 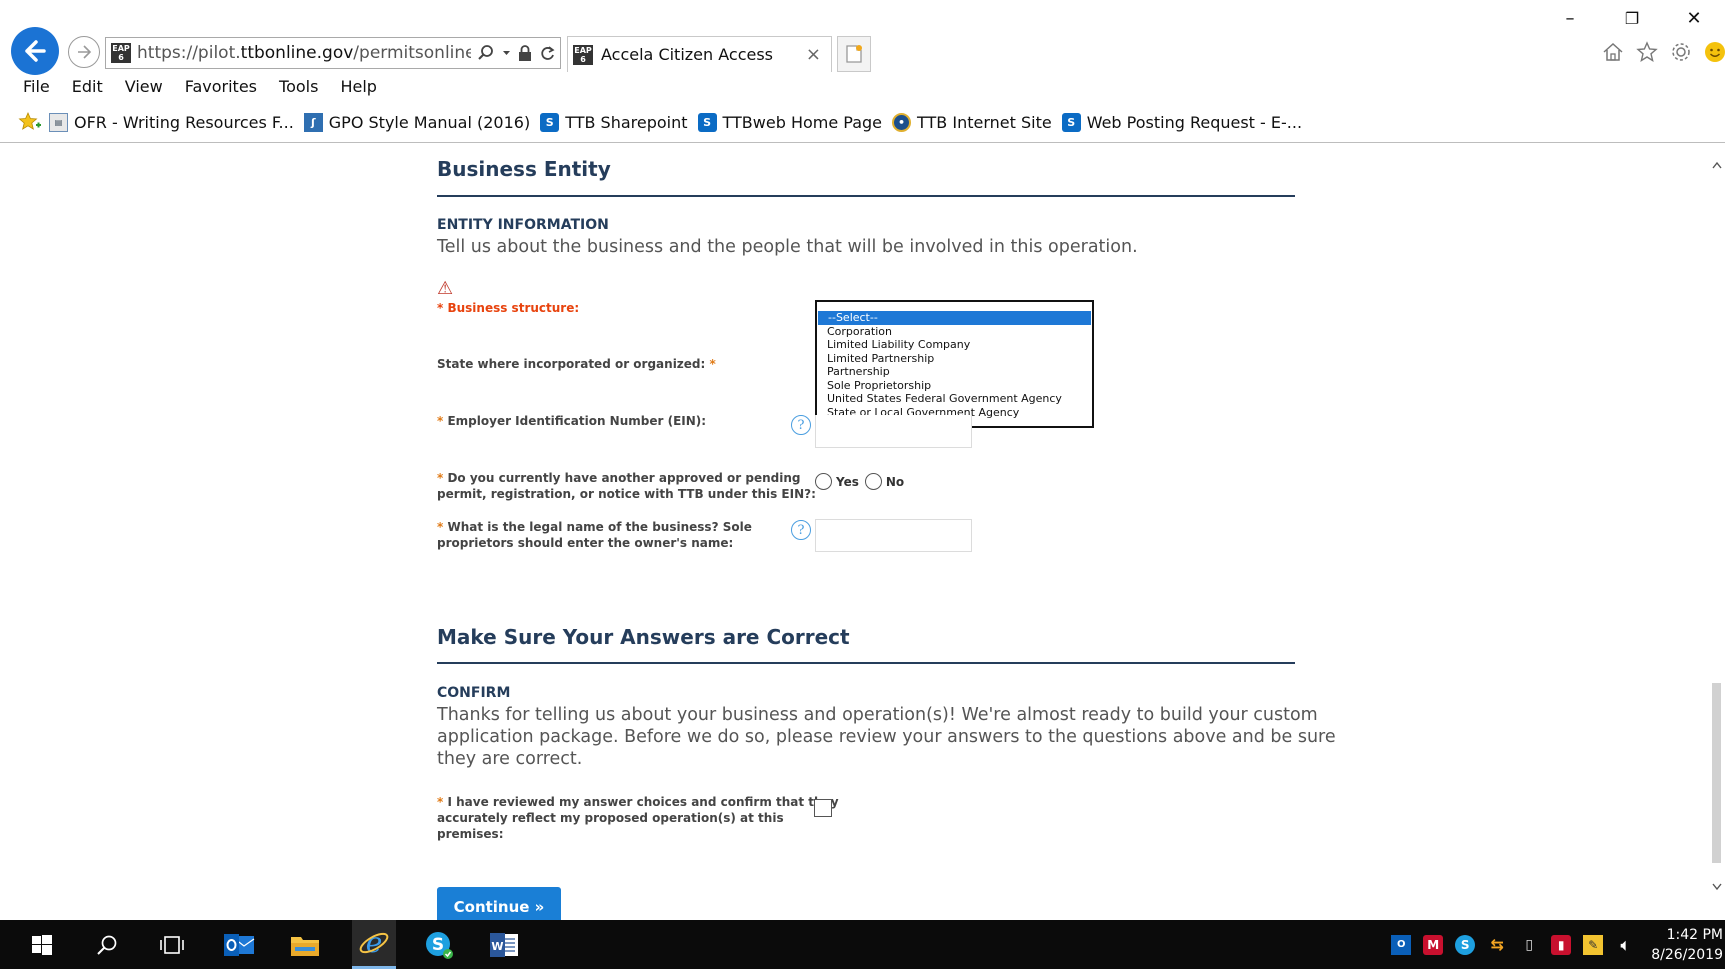 What do you see at coordinates (1529, 945) in the screenshot?
I see `usb-icon: ▯` at bounding box center [1529, 945].